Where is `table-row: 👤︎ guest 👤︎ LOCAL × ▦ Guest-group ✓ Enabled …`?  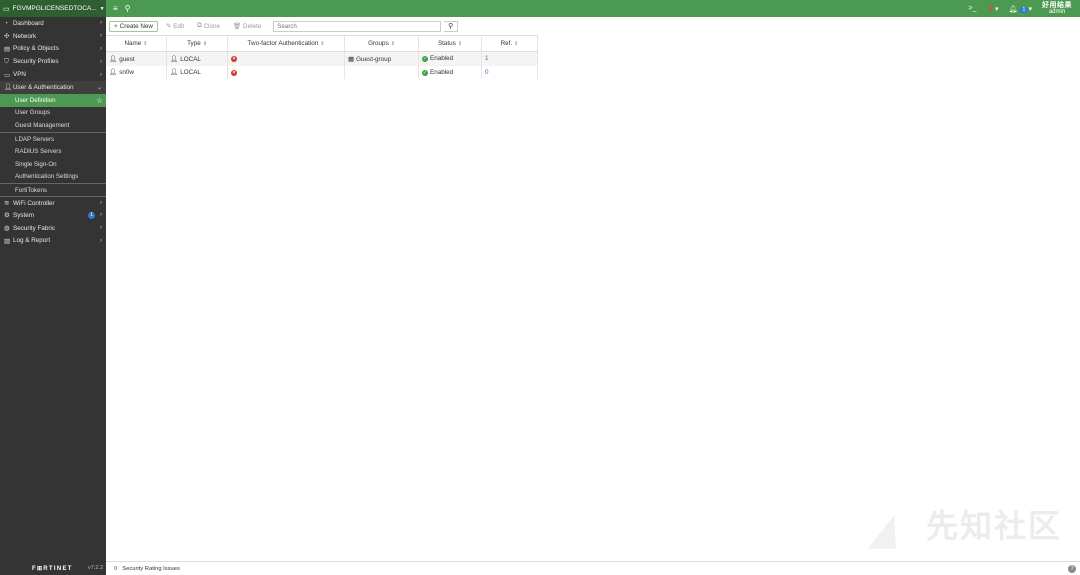 table-row: 👤︎ guest 👤︎ LOCAL × ▦ Guest-group ✓ Enabled … is located at coordinates (322, 58).